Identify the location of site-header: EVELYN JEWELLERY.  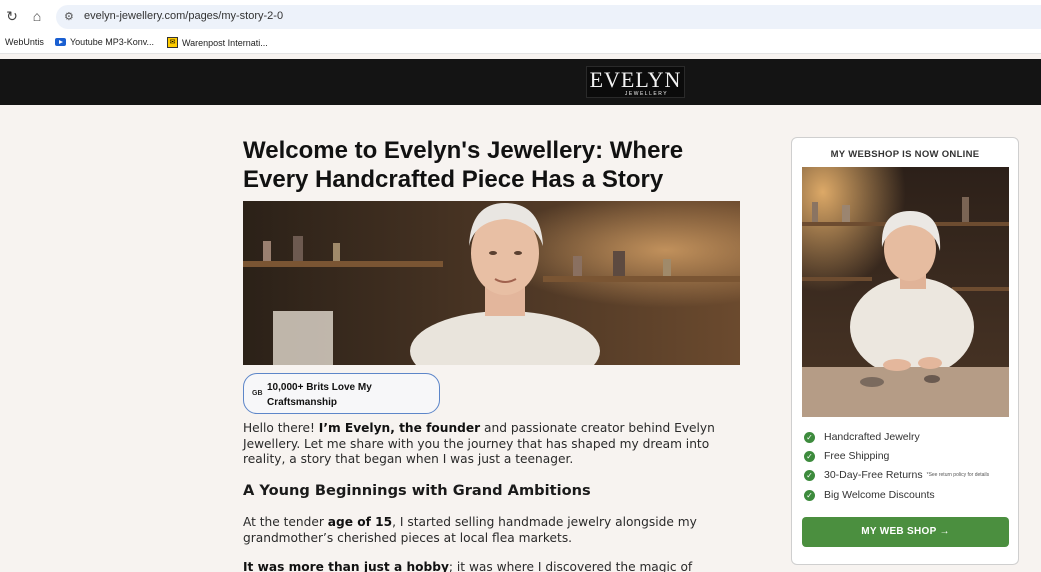
(520, 82).